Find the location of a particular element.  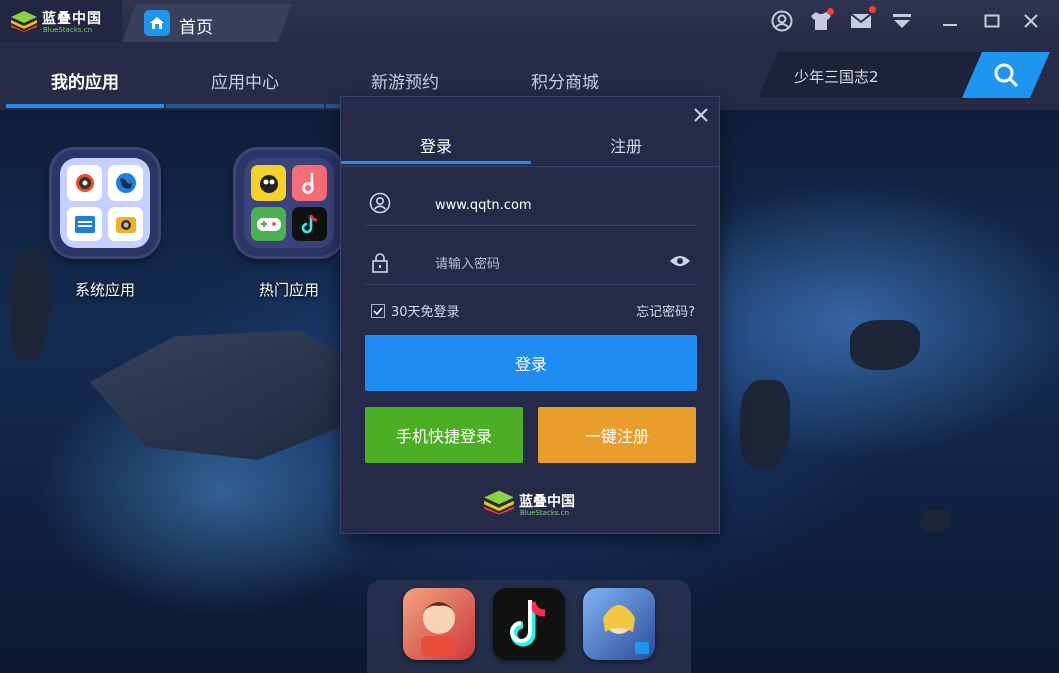

app-dock is located at coordinates (529, 626).